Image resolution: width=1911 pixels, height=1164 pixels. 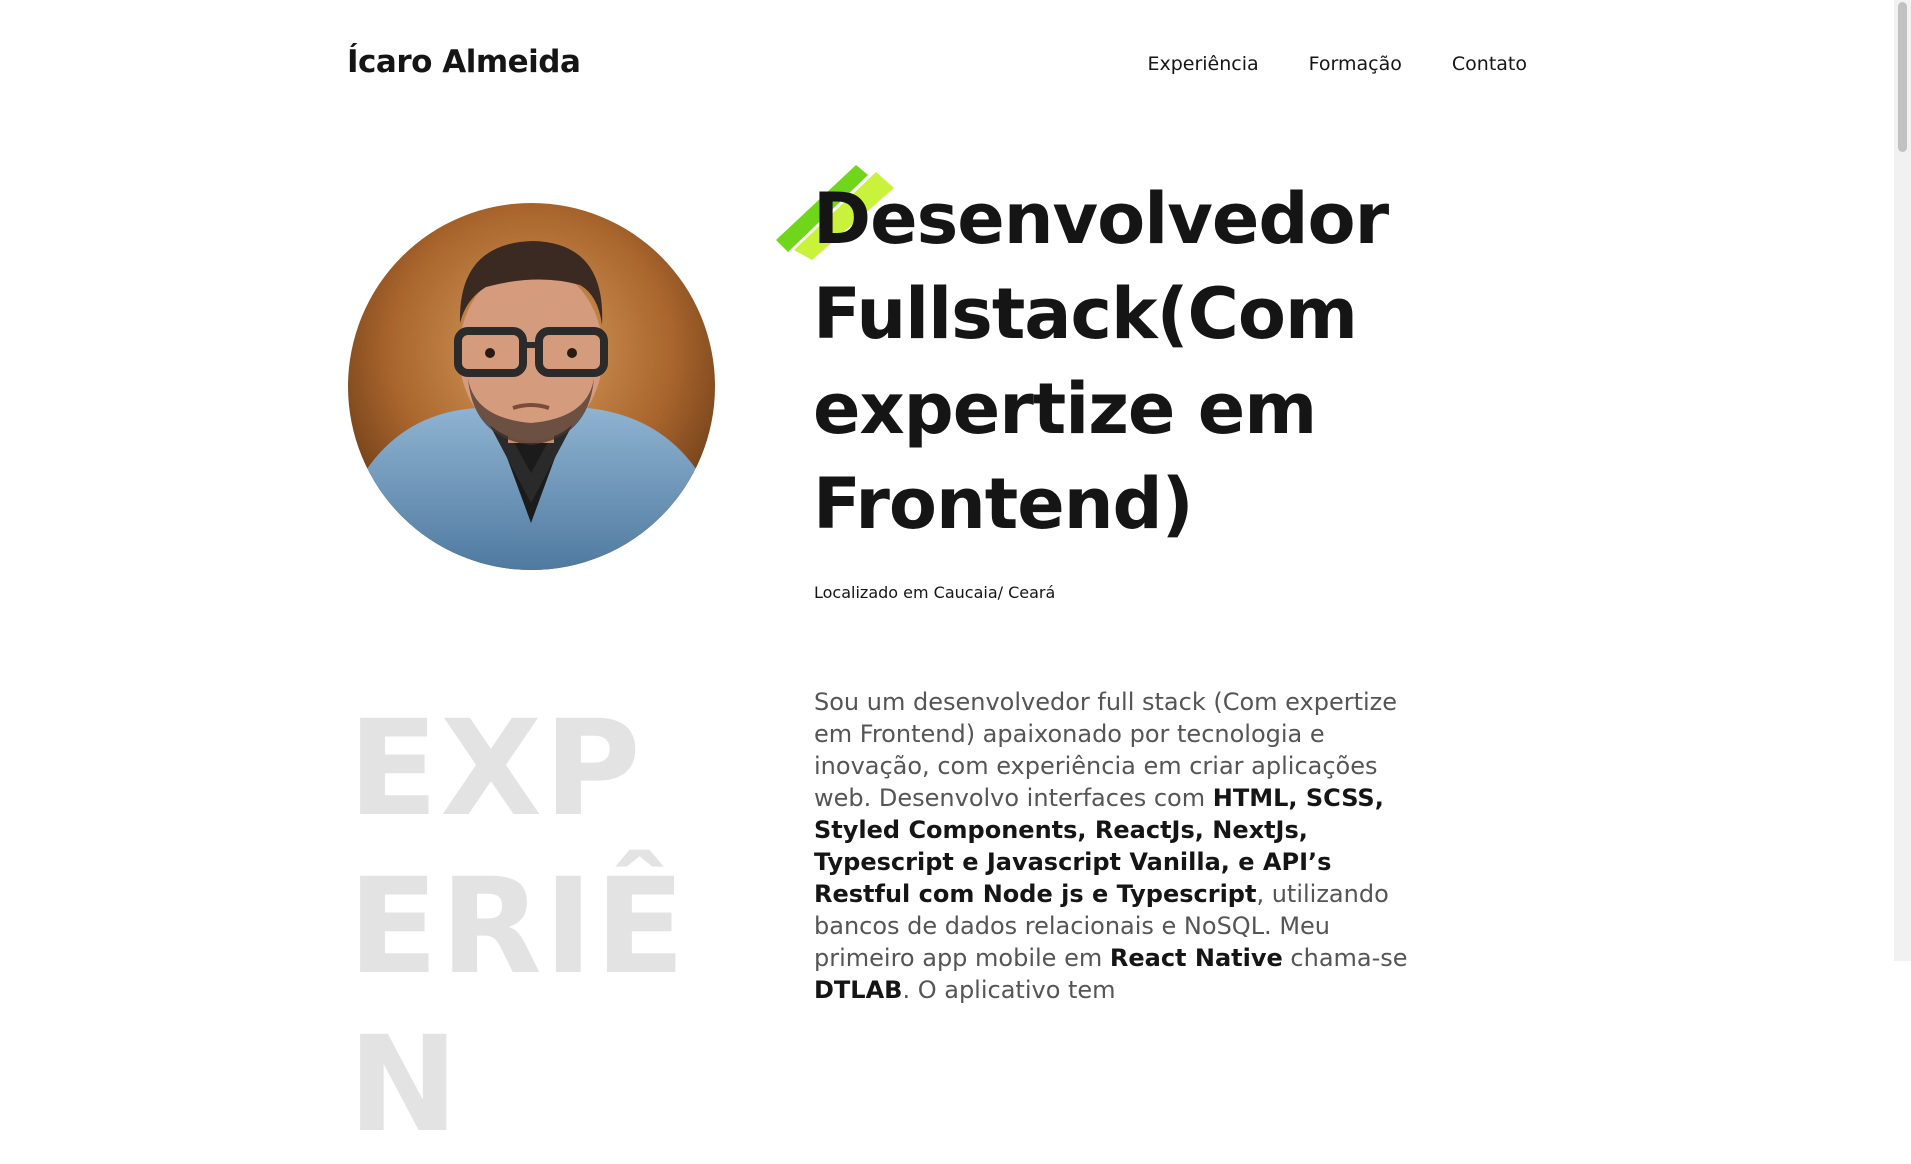 I want to click on section-ghost-title: EXPERIÊN, so click(x=528, y=927).